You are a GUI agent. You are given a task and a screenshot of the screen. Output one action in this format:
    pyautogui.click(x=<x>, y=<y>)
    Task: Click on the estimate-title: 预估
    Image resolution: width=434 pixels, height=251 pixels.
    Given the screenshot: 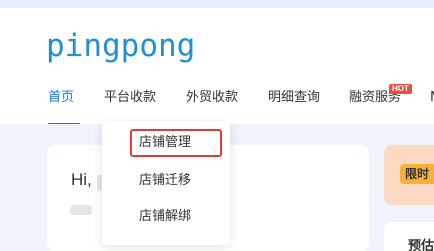 What is the action you would take?
    pyautogui.click(x=421, y=245)
    